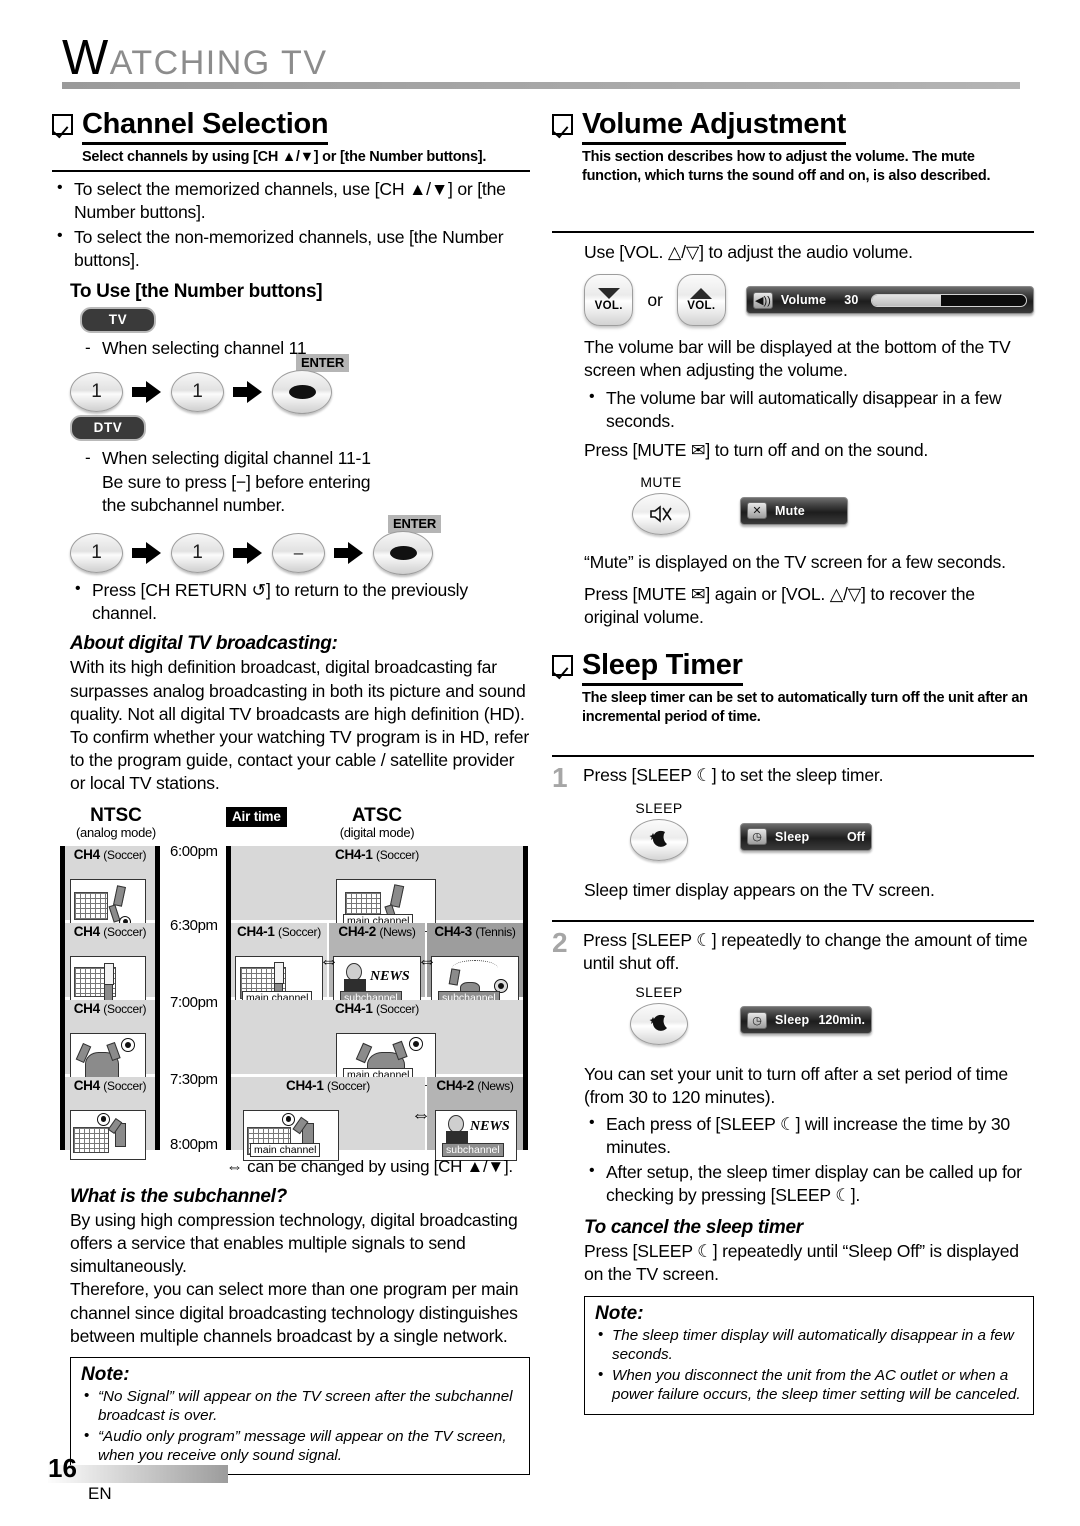 This screenshot has width=1080, height=1526. I want to click on atsc-title: ATSC, so click(377, 815).